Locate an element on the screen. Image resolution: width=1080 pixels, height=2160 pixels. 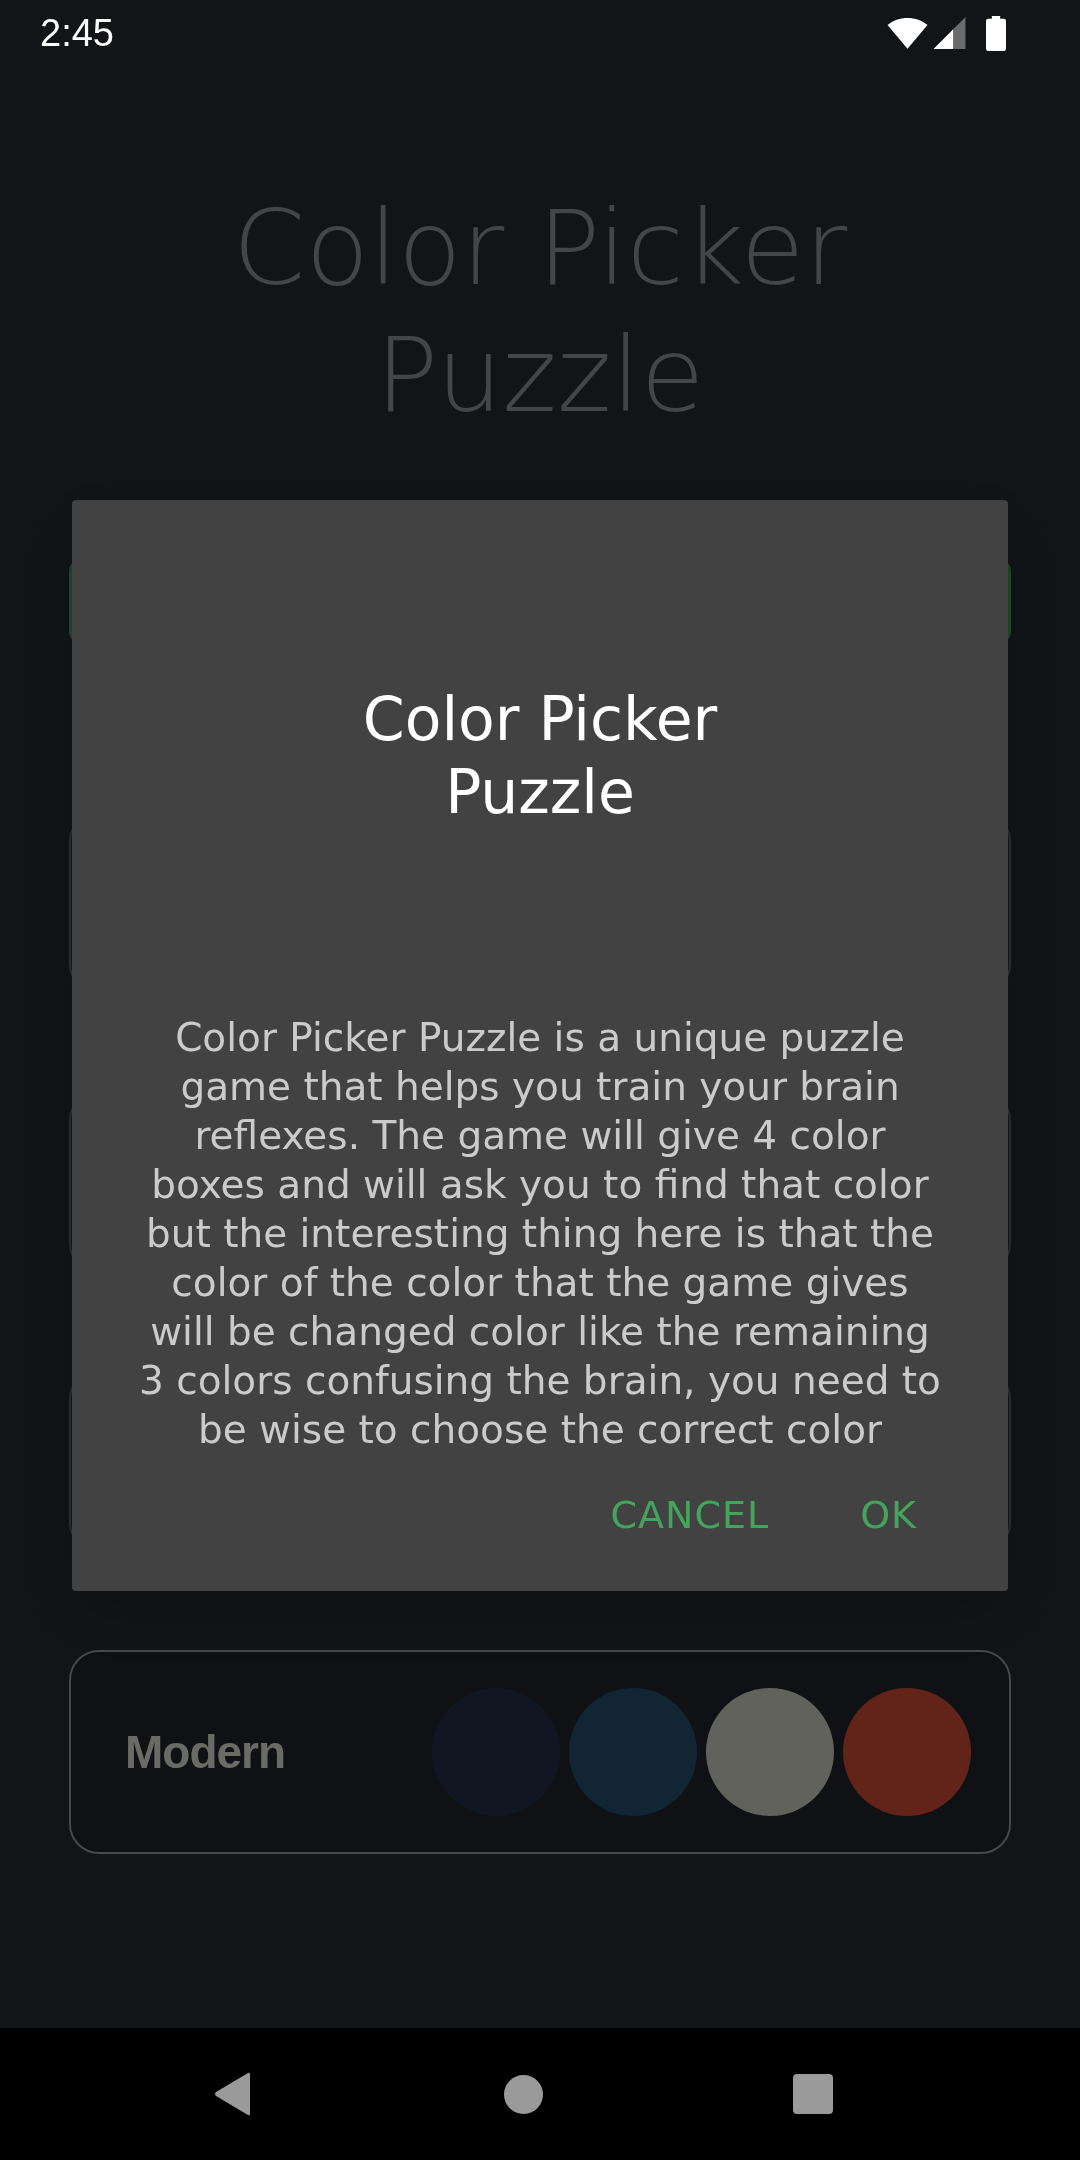
wifi-icon is located at coordinates (907, 33).